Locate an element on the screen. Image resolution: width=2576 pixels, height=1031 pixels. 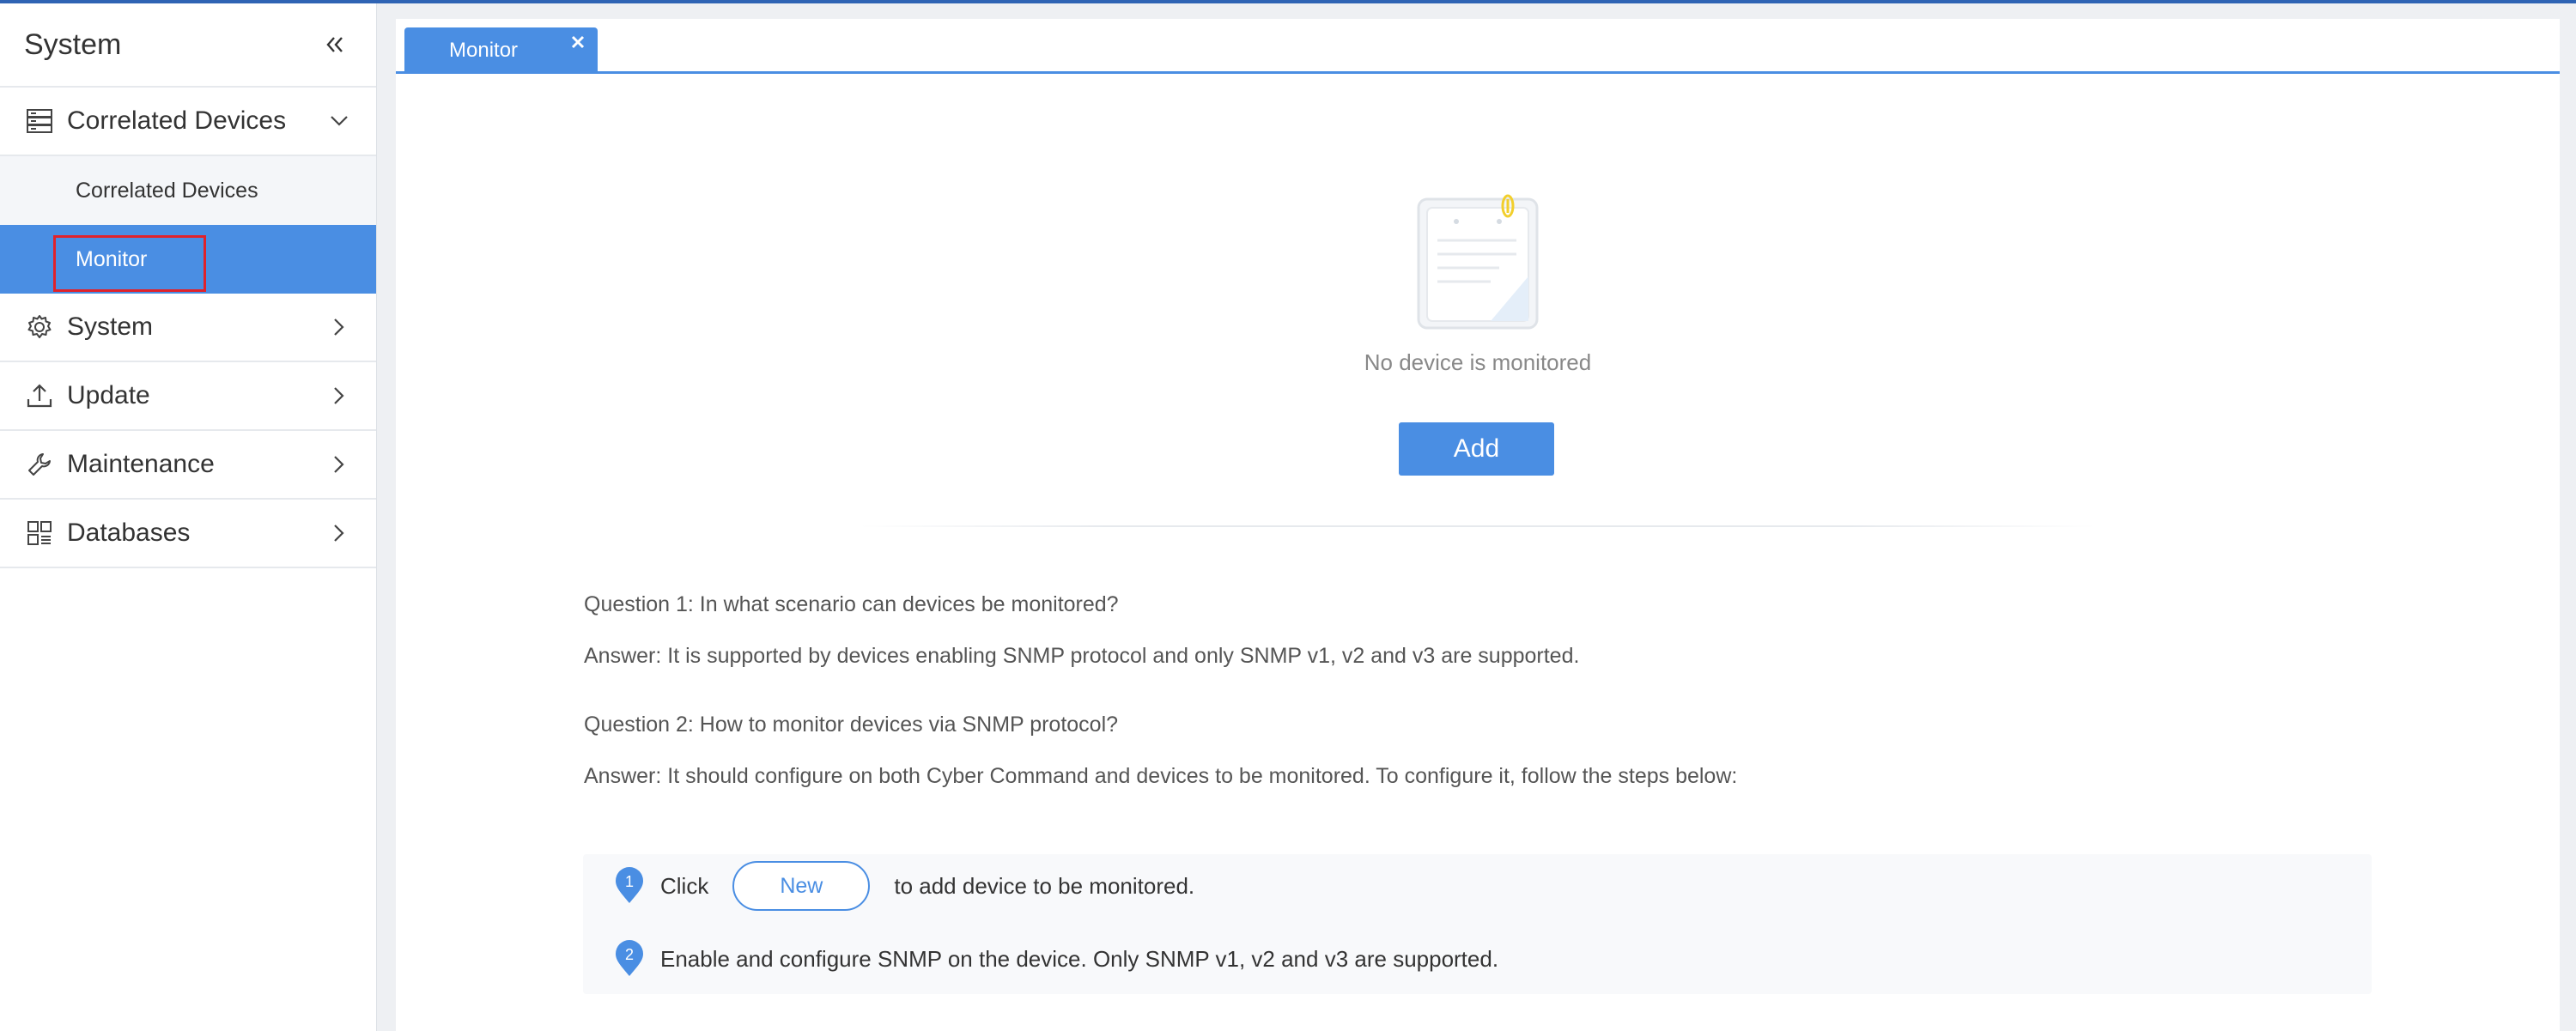
sidebar-item-system: System is located at coordinates (188, 328).